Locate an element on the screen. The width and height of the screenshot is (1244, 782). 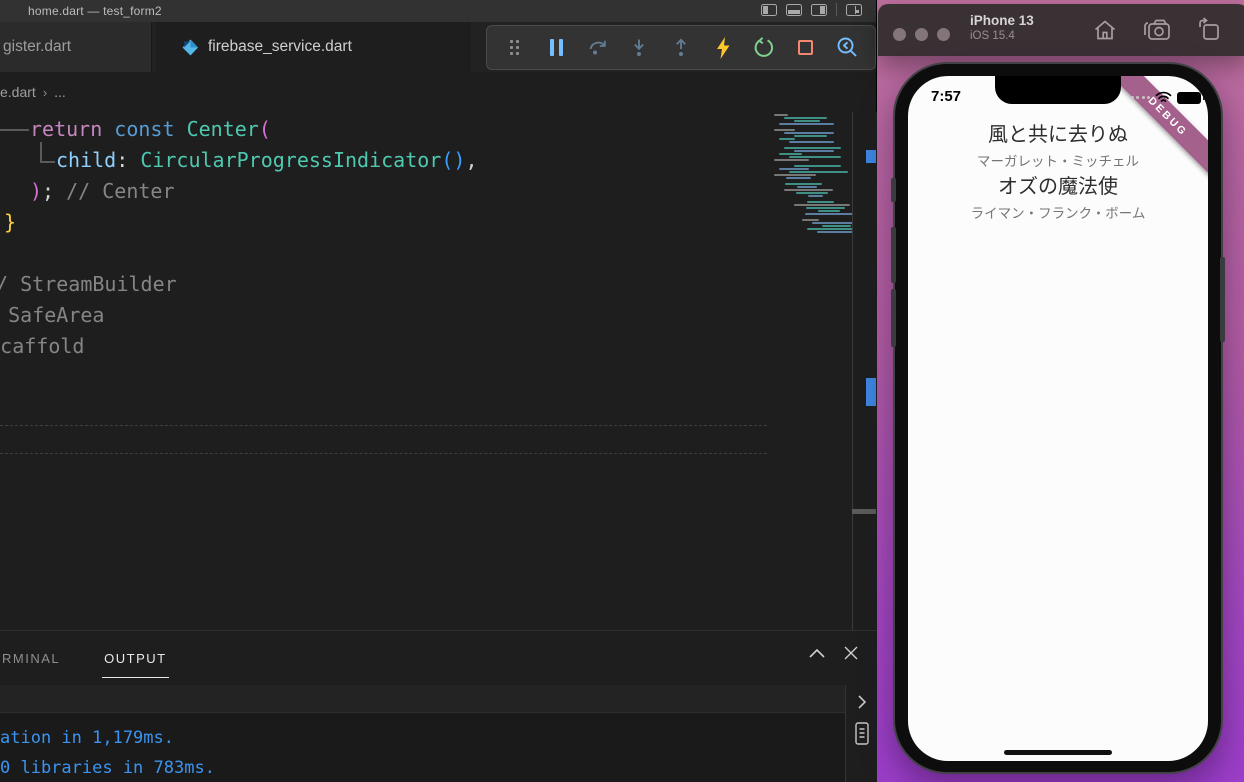
step-over-icon is located at coordinates (598, 48).